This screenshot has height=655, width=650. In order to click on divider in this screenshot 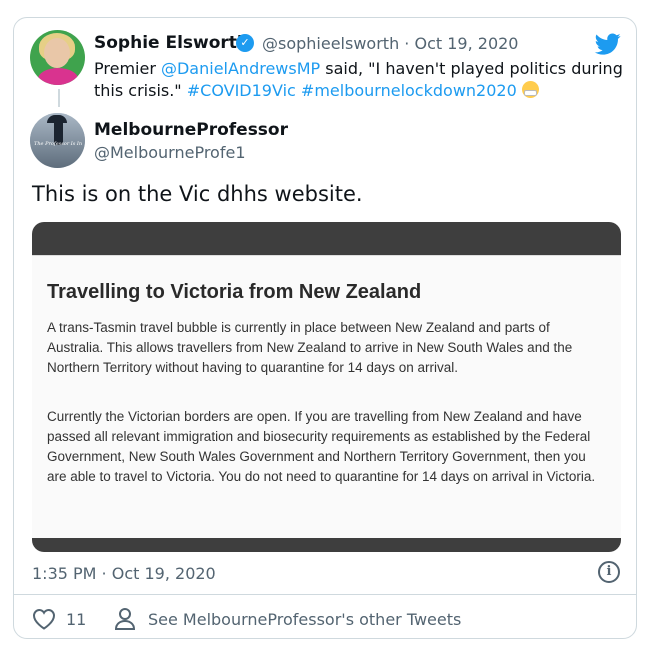, I will do `click(325, 594)`.